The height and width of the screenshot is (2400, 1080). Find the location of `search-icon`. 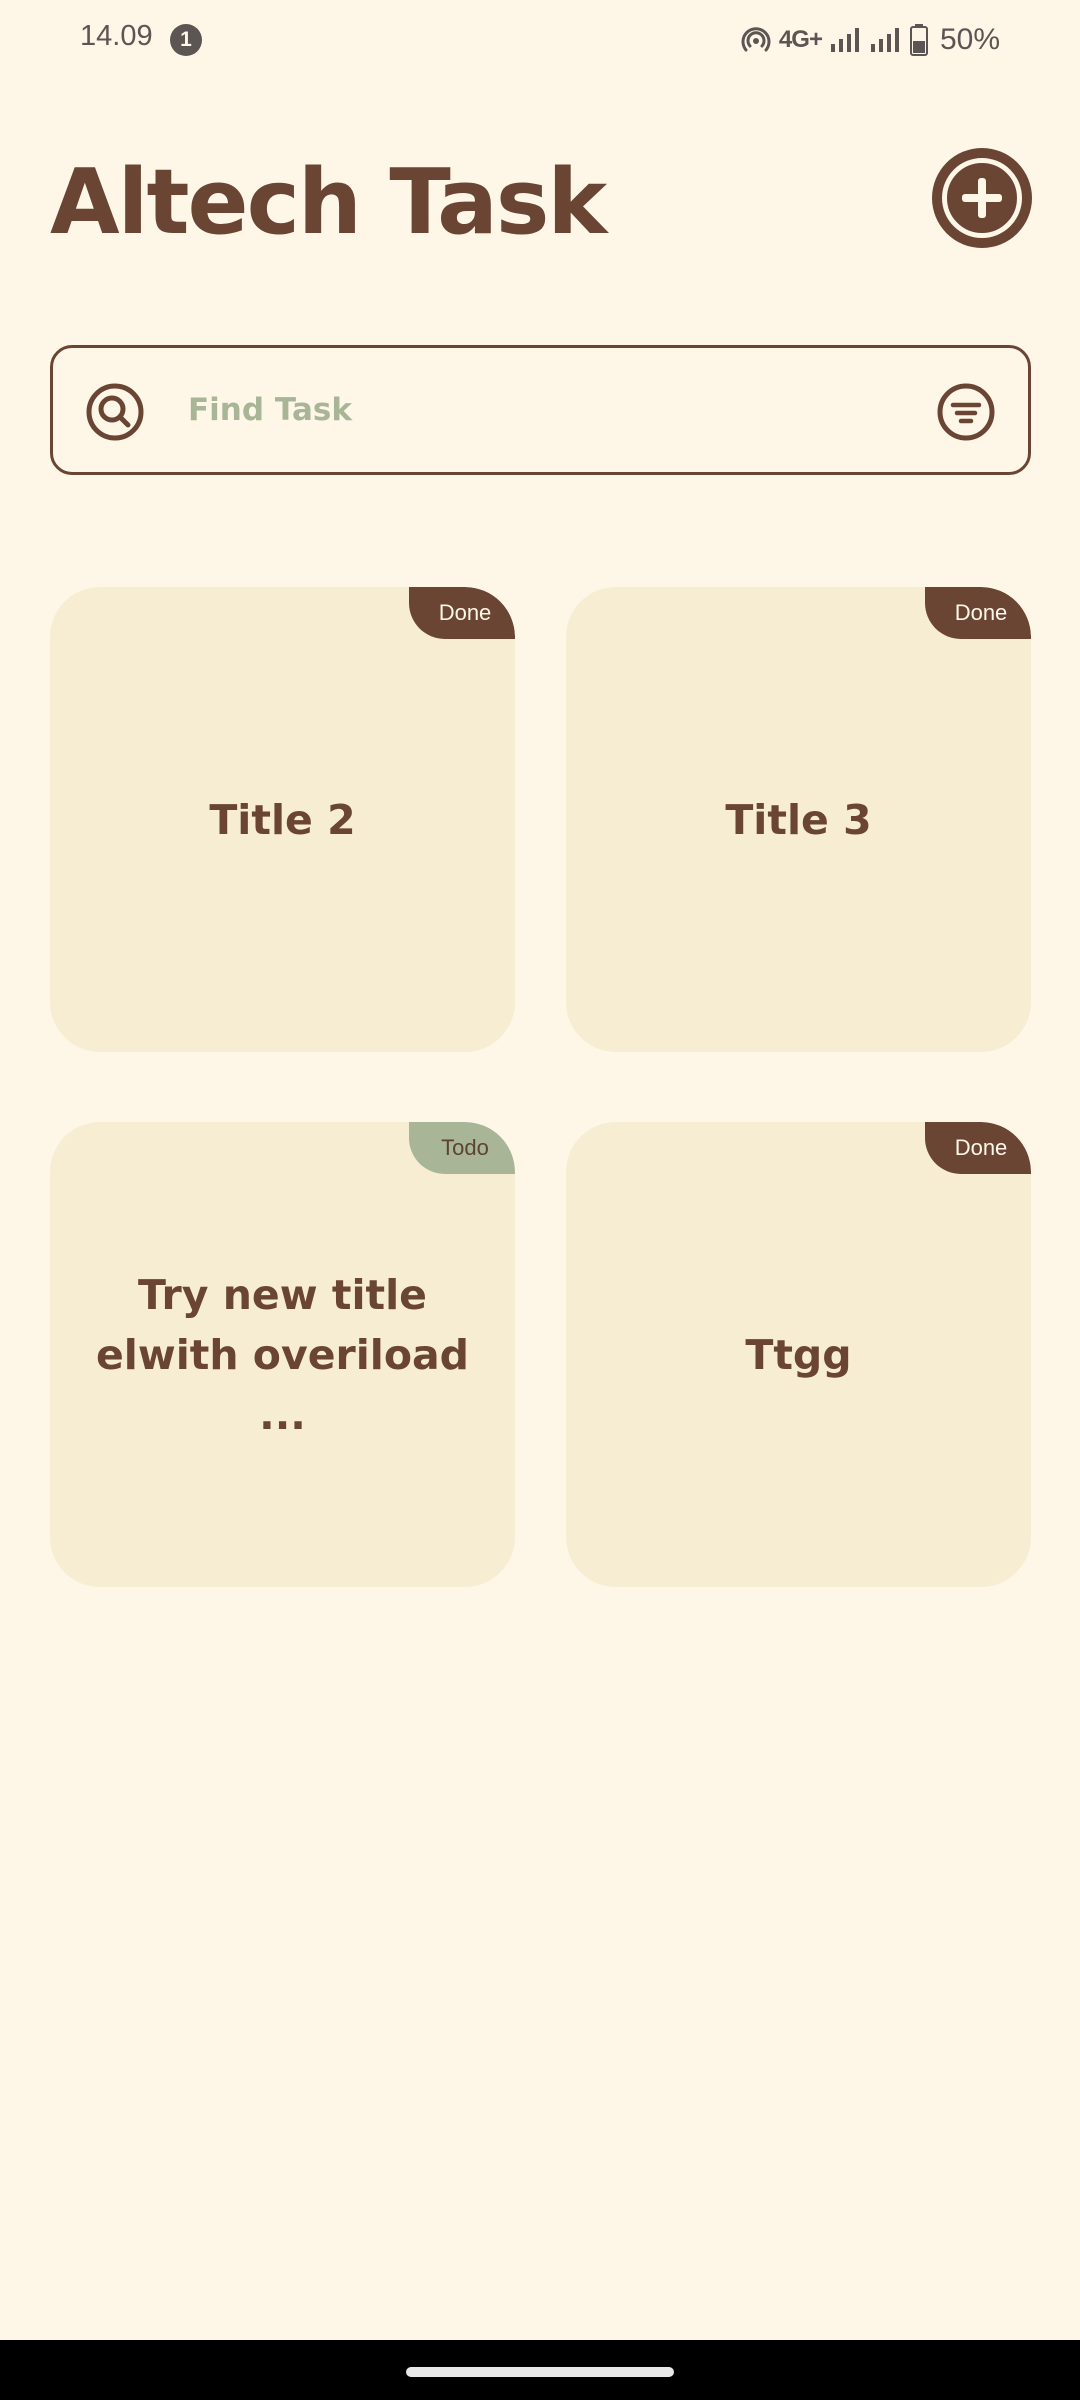

search-icon is located at coordinates (115, 414).